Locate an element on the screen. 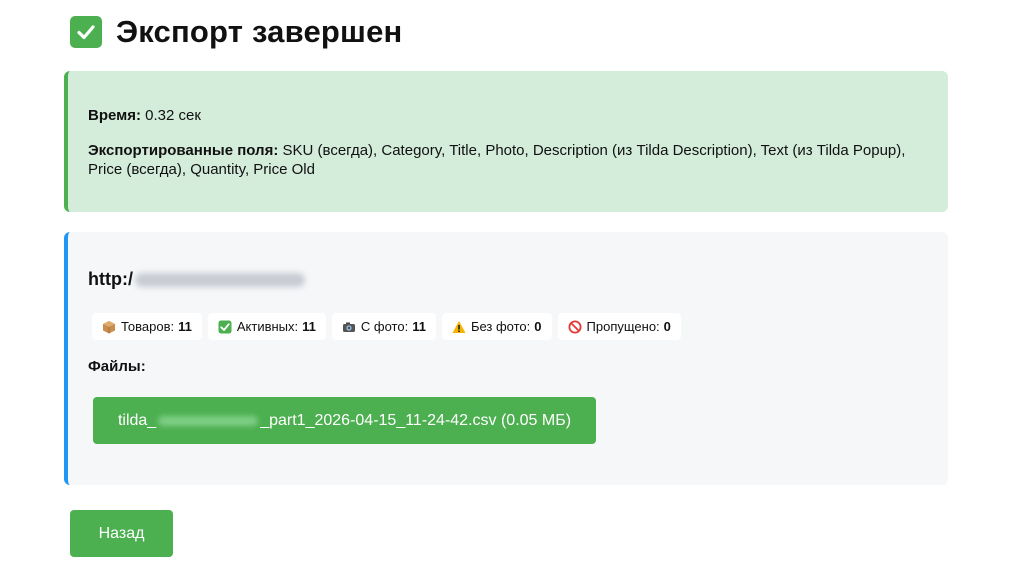 This screenshot has height=576, width=1033. back-button: Назад is located at coordinates (121, 533).